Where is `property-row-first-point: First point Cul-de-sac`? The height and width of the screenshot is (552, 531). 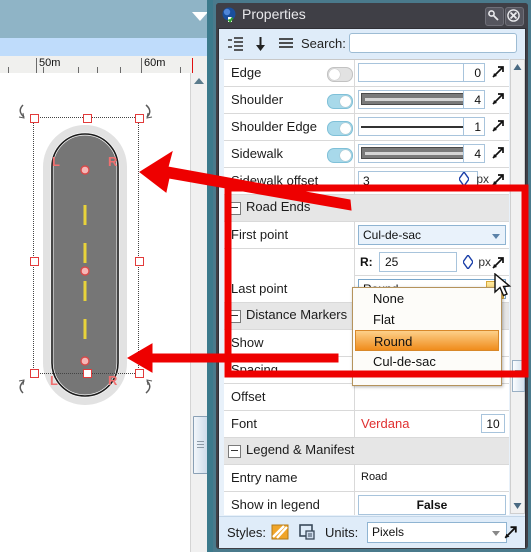 property-row-first-point: First point Cul-de-sac is located at coordinates (366, 235).